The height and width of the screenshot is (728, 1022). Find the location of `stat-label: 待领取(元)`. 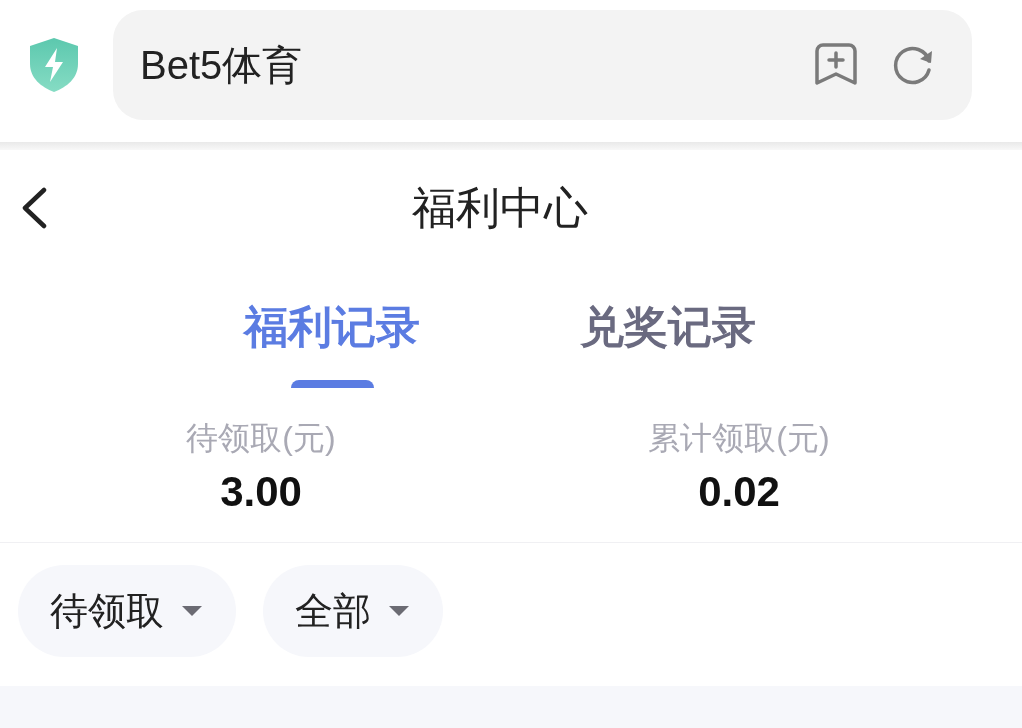

stat-label: 待领取(元) is located at coordinates (261, 438).